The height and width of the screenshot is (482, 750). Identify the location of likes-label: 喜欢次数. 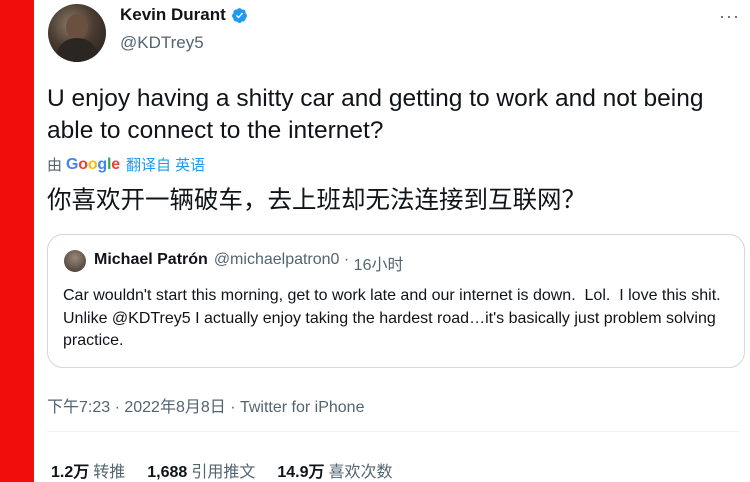
(360, 472).